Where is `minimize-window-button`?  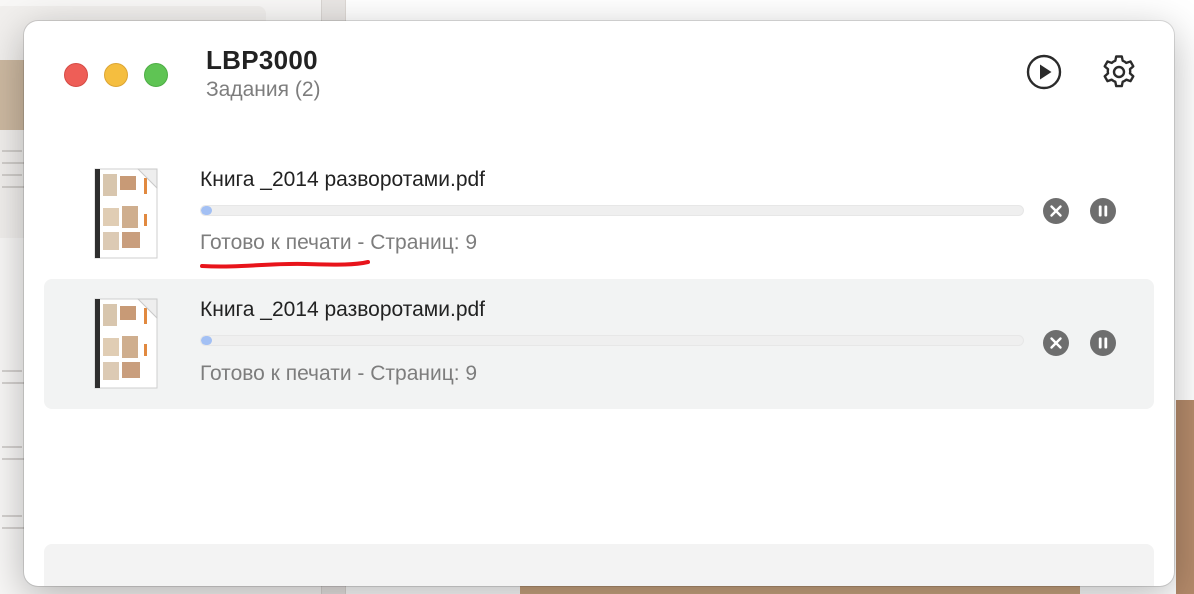 minimize-window-button is located at coordinates (116, 75).